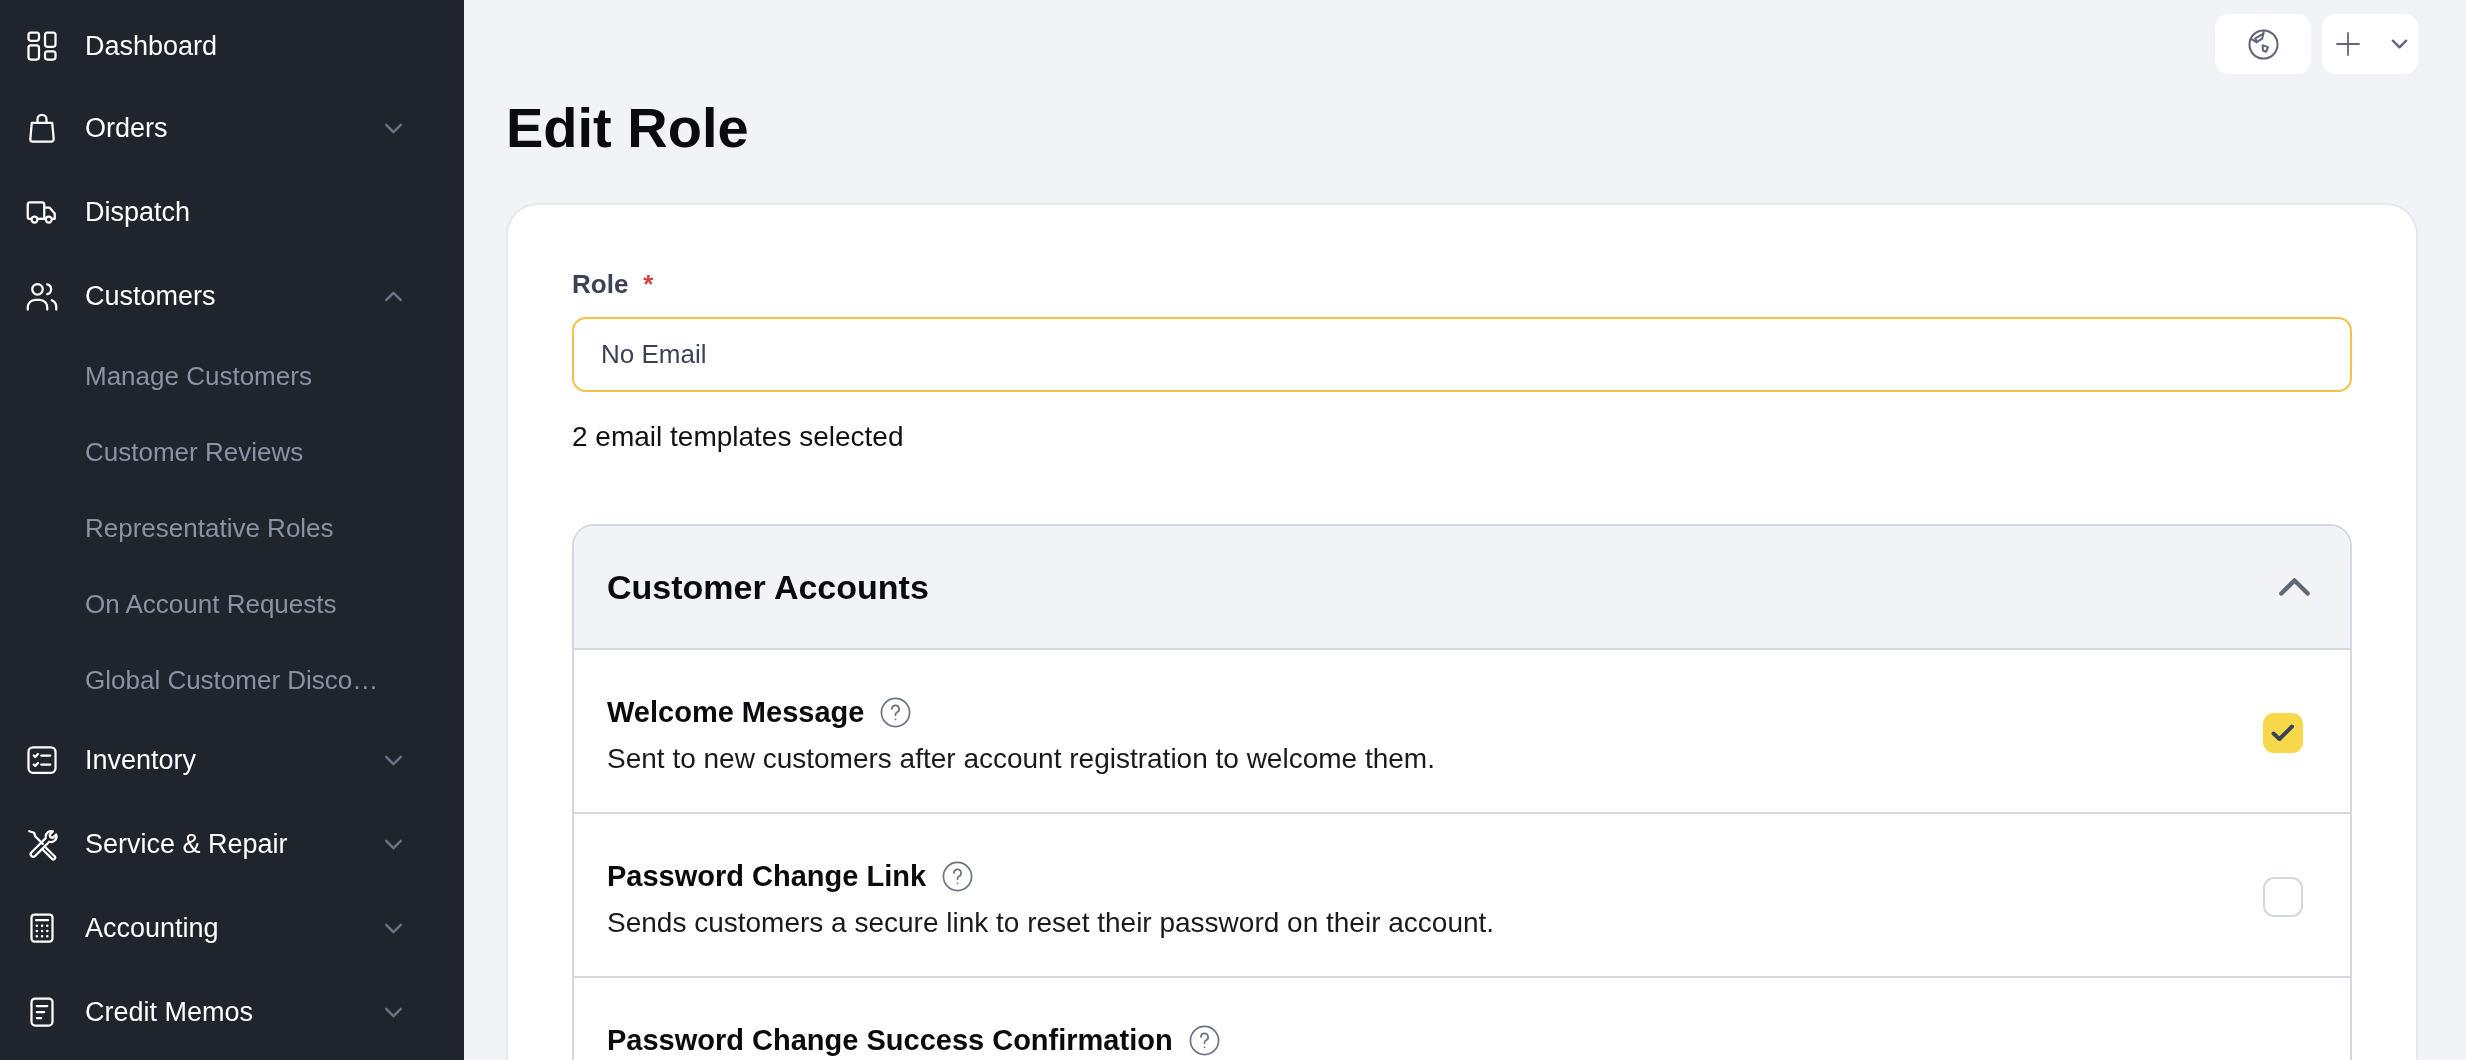 This screenshot has height=1060, width=2466. What do you see at coordinates (2348, 44) in the screenshot?
I see `plus-icon` at bounding box center [2348, 44].